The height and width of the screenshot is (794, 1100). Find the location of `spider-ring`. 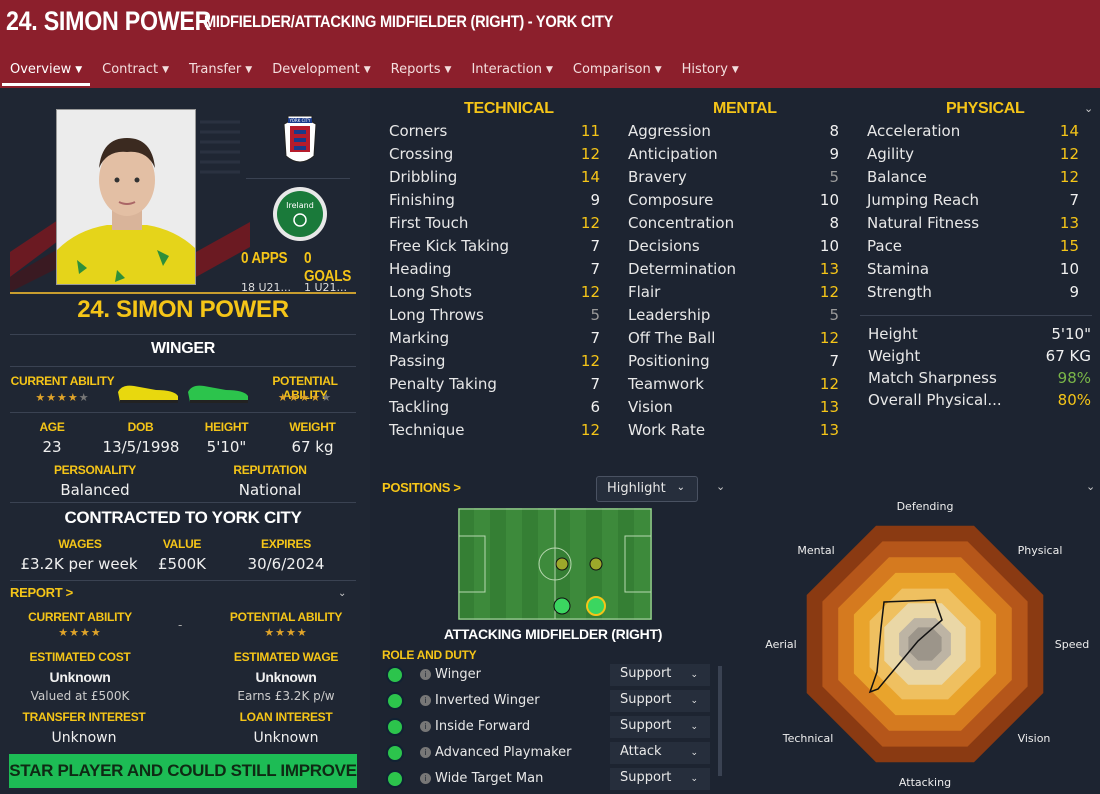

spider-ring is located at coordinates (925, 644).